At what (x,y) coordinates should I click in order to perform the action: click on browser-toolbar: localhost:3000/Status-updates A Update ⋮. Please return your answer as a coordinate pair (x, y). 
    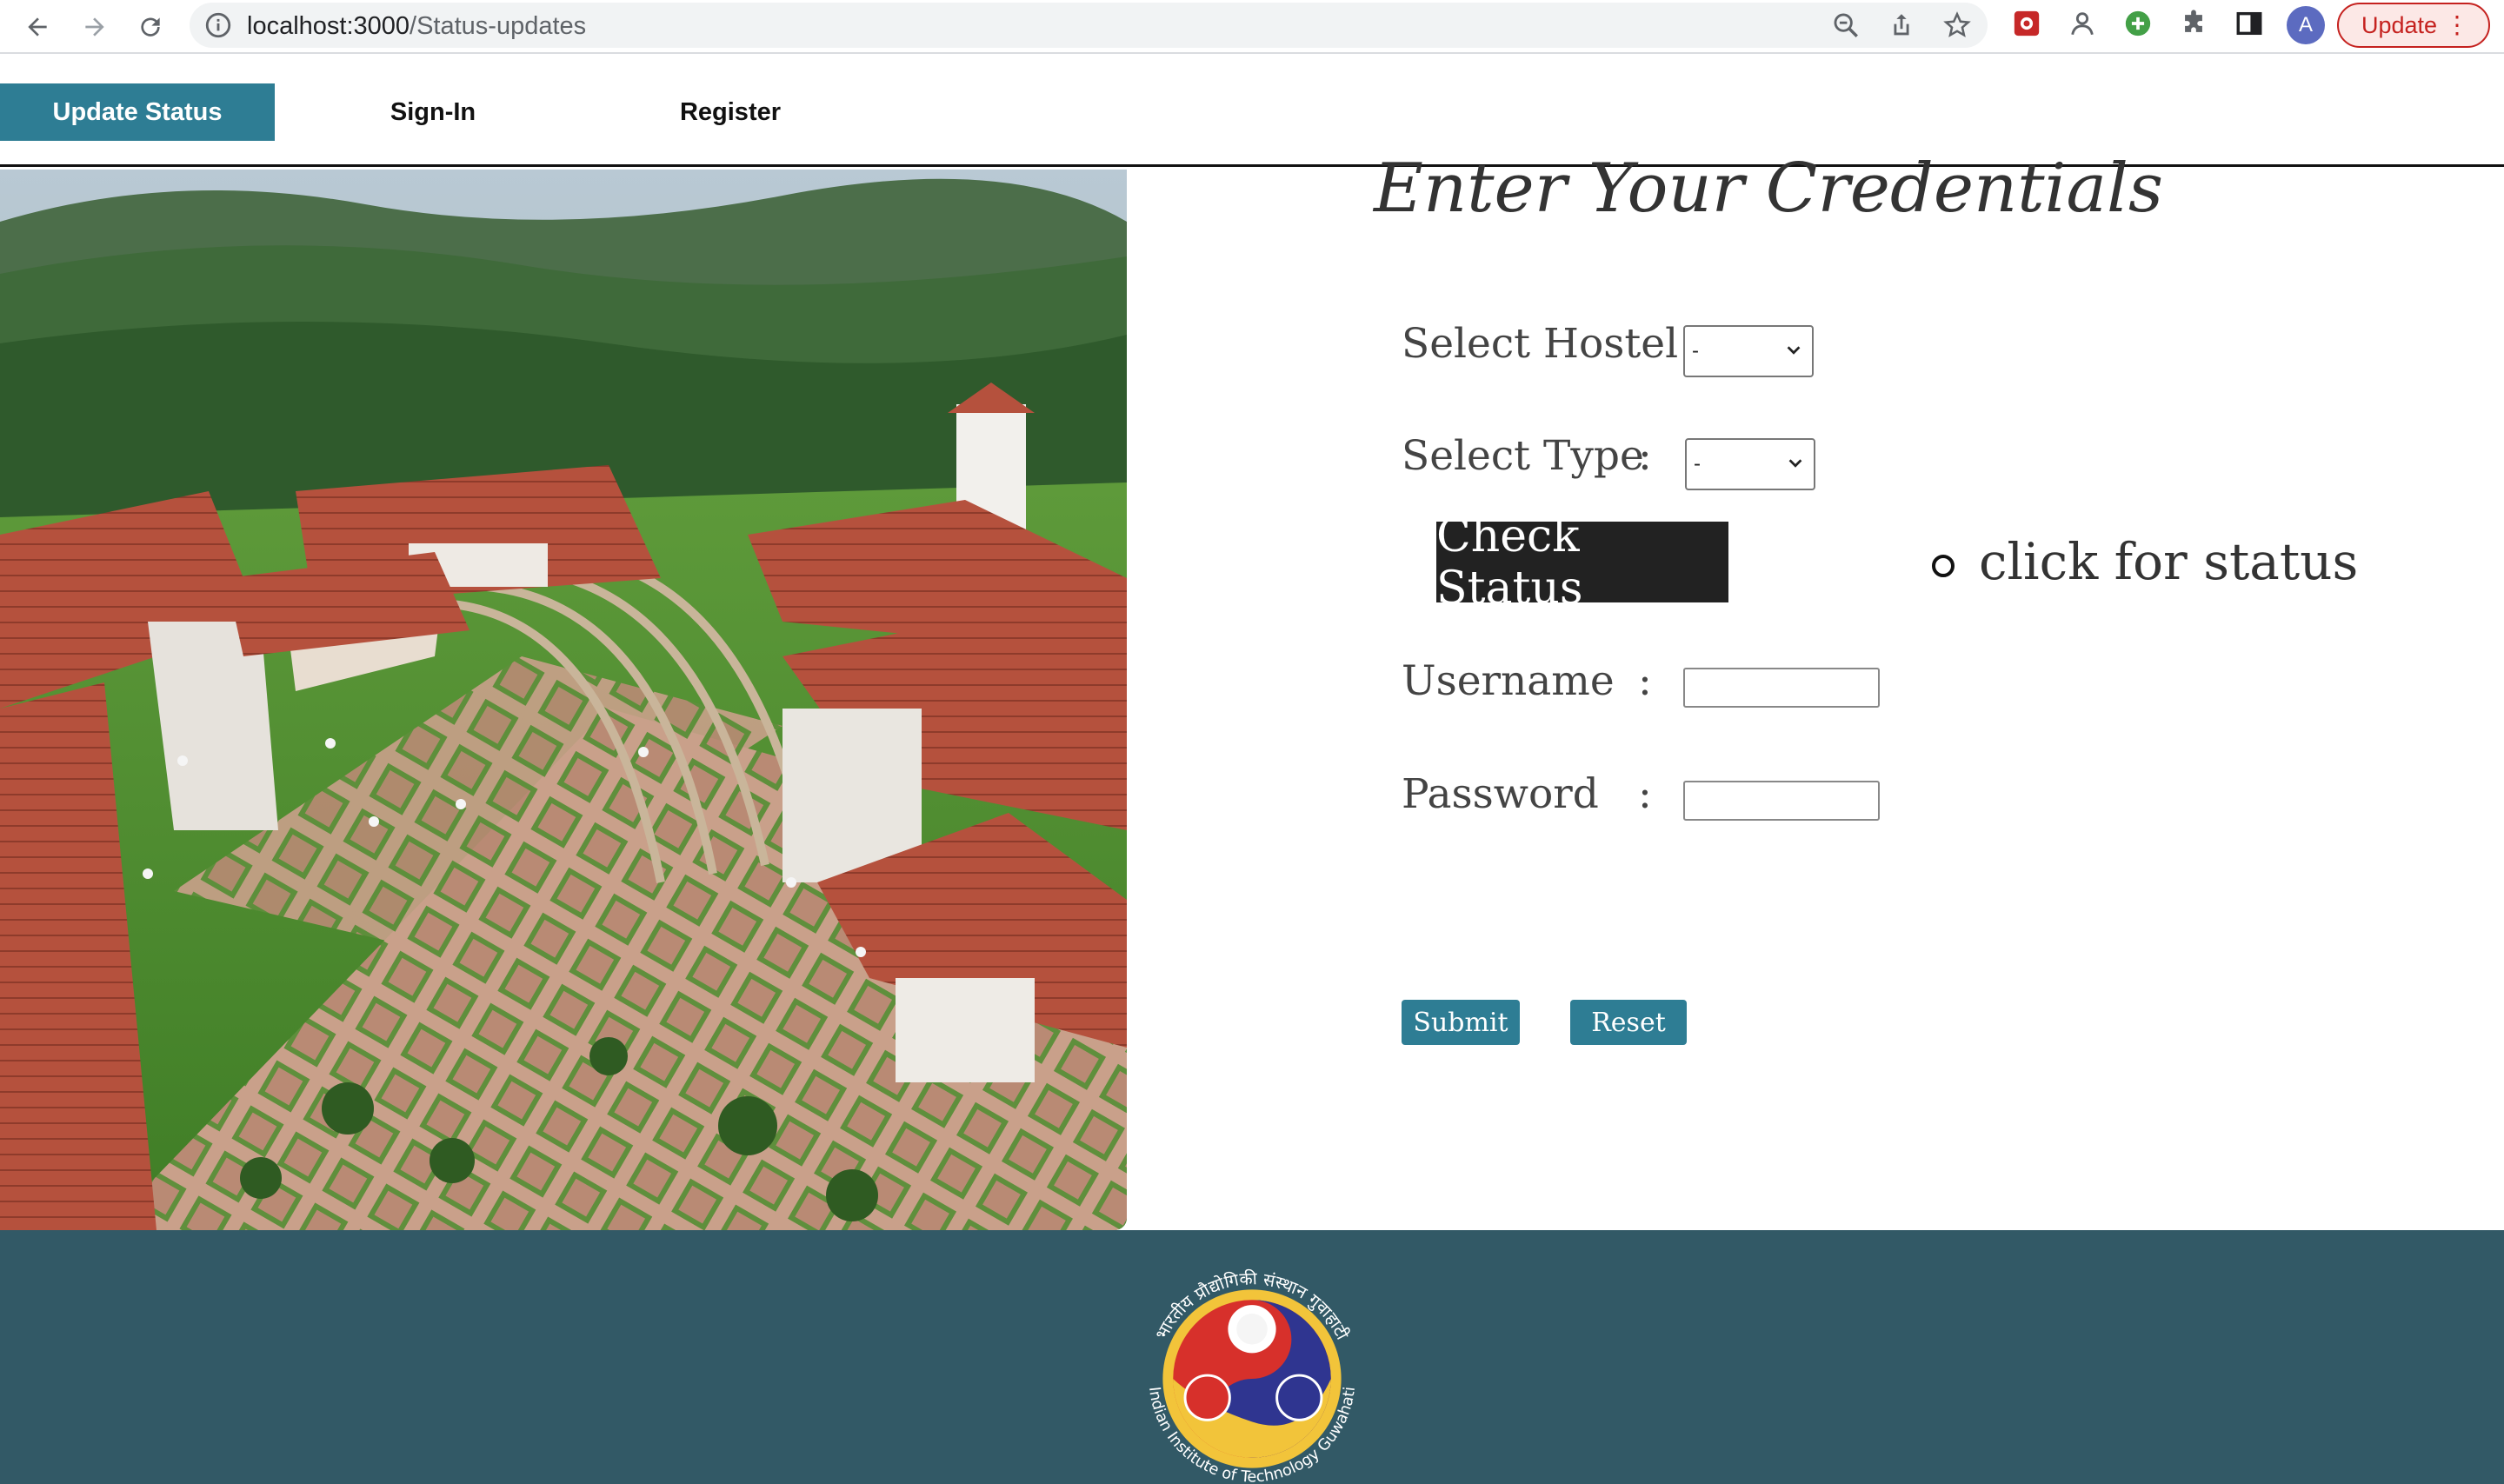
    Looking at the image, I should click on (1252, 27).